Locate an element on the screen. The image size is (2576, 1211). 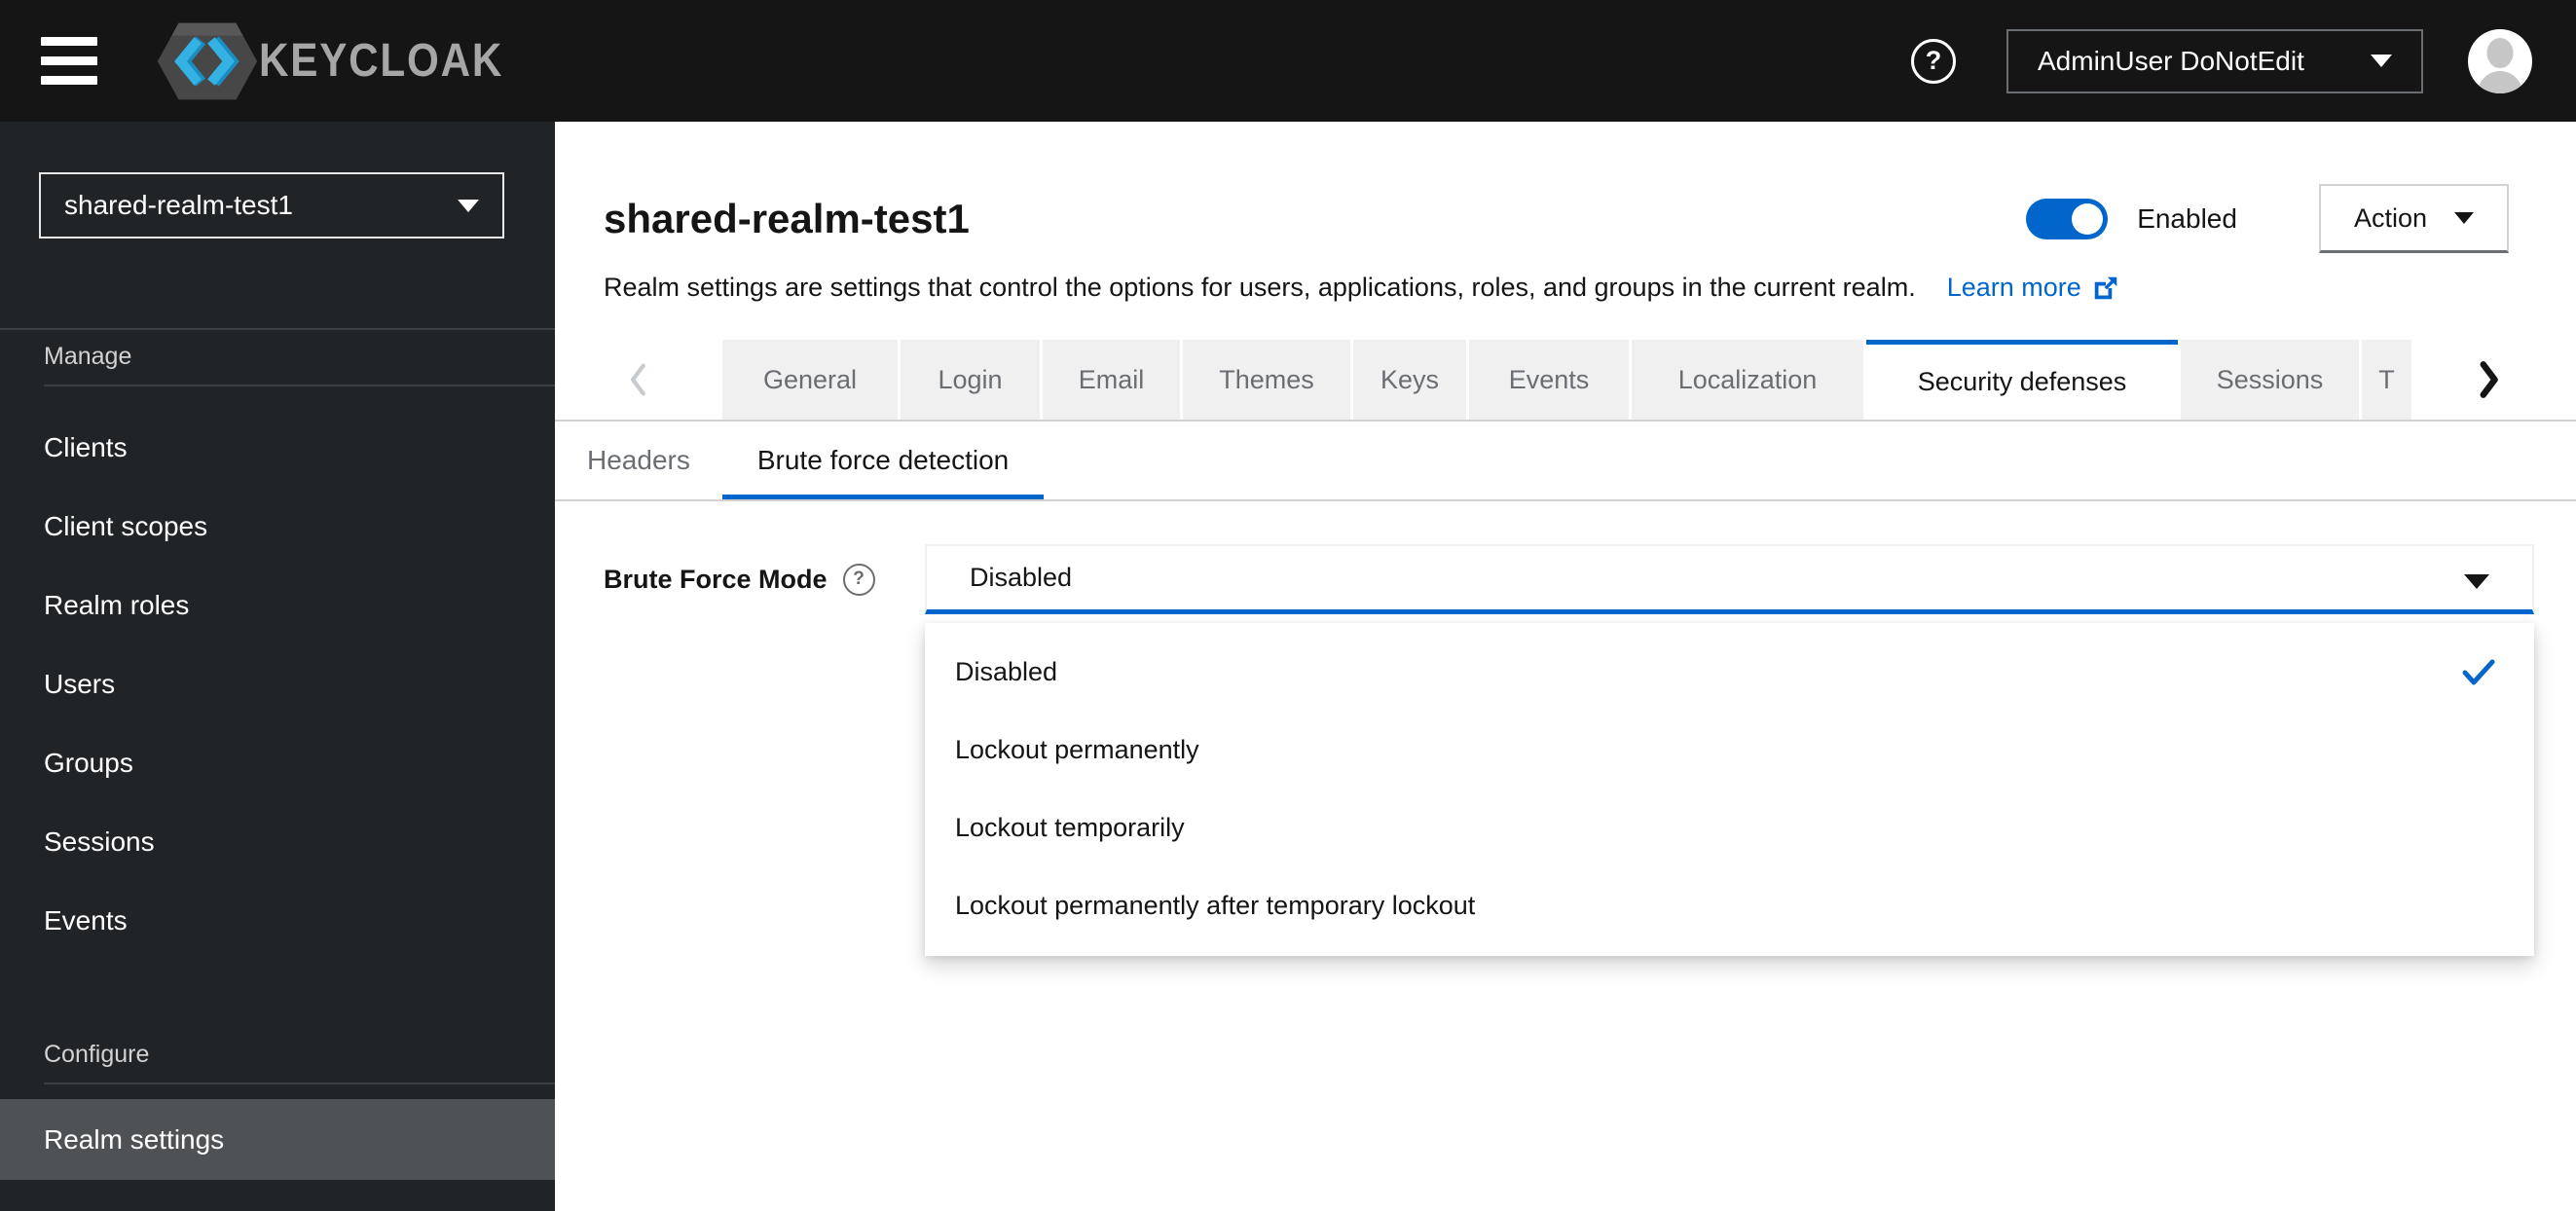
tab-sessions: Sessions is located at coordinates (2270, 380).